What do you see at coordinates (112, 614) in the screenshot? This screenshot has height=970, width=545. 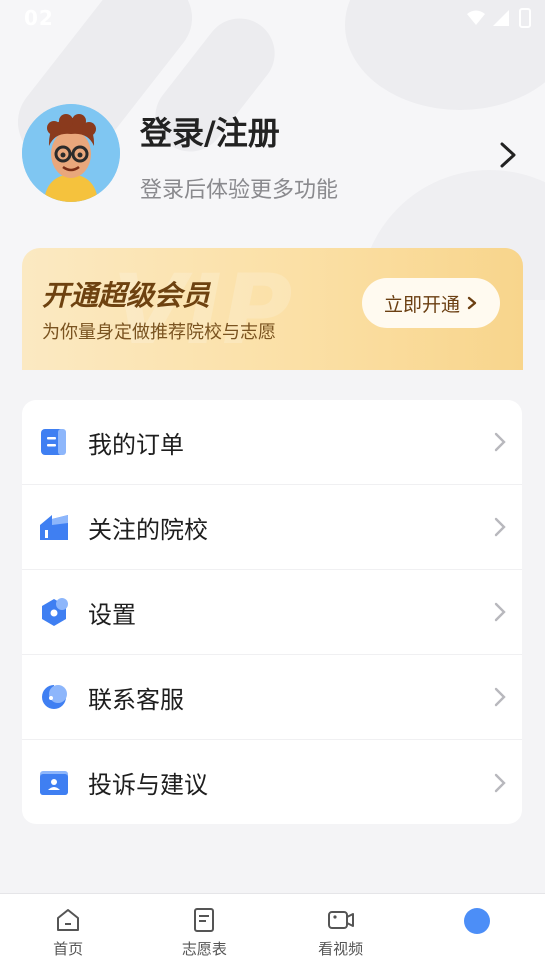 I see `menu-item-label: 设置` at bounding box center [112, 614].